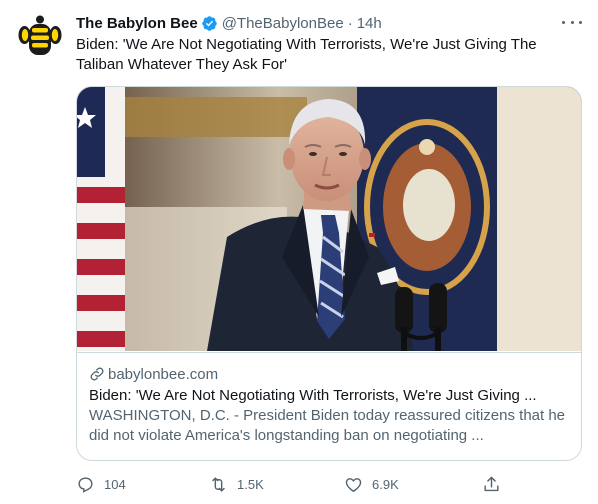 Image resolution: width=598 pixels, height=504 pixels. Describe the element at coordinates (85, 484) in the screenshot. I see `reply-icon` at that location.